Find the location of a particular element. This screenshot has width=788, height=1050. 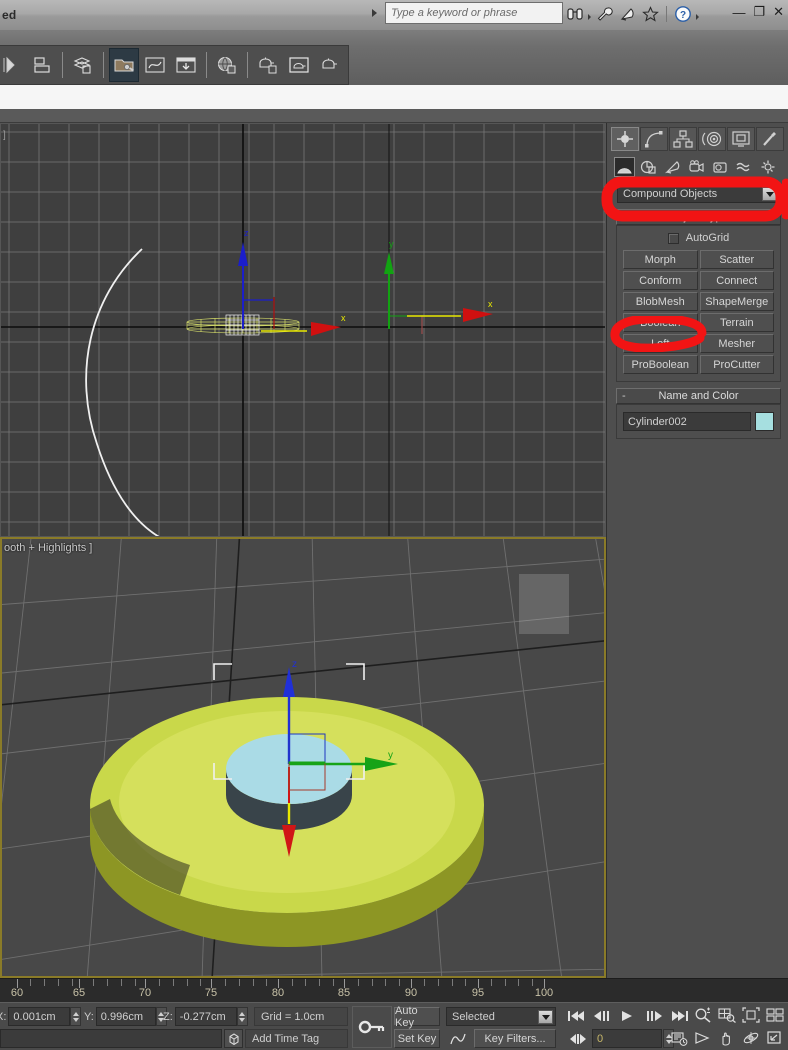

undo-view-change-icon is located at coordinates (13, 65).